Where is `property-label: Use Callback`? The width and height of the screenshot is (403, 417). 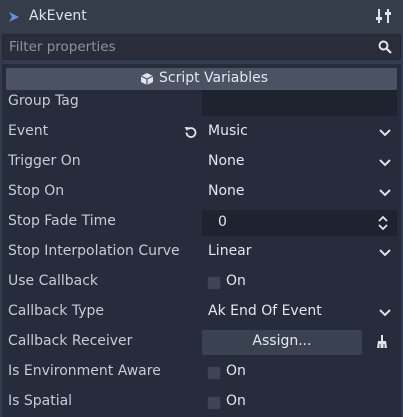
property-label: Use Callback is located at coordinates (53, 281).